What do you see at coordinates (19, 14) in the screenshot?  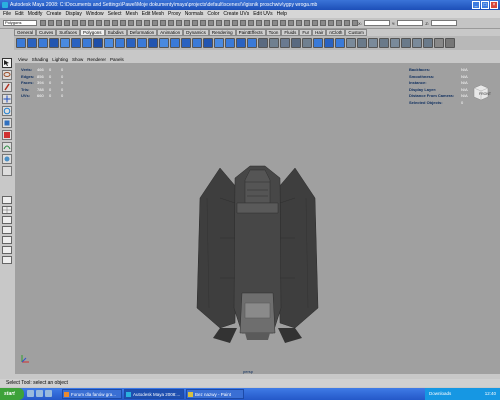 I see `menu-edit: Edit` at bounding box center [19, 14].